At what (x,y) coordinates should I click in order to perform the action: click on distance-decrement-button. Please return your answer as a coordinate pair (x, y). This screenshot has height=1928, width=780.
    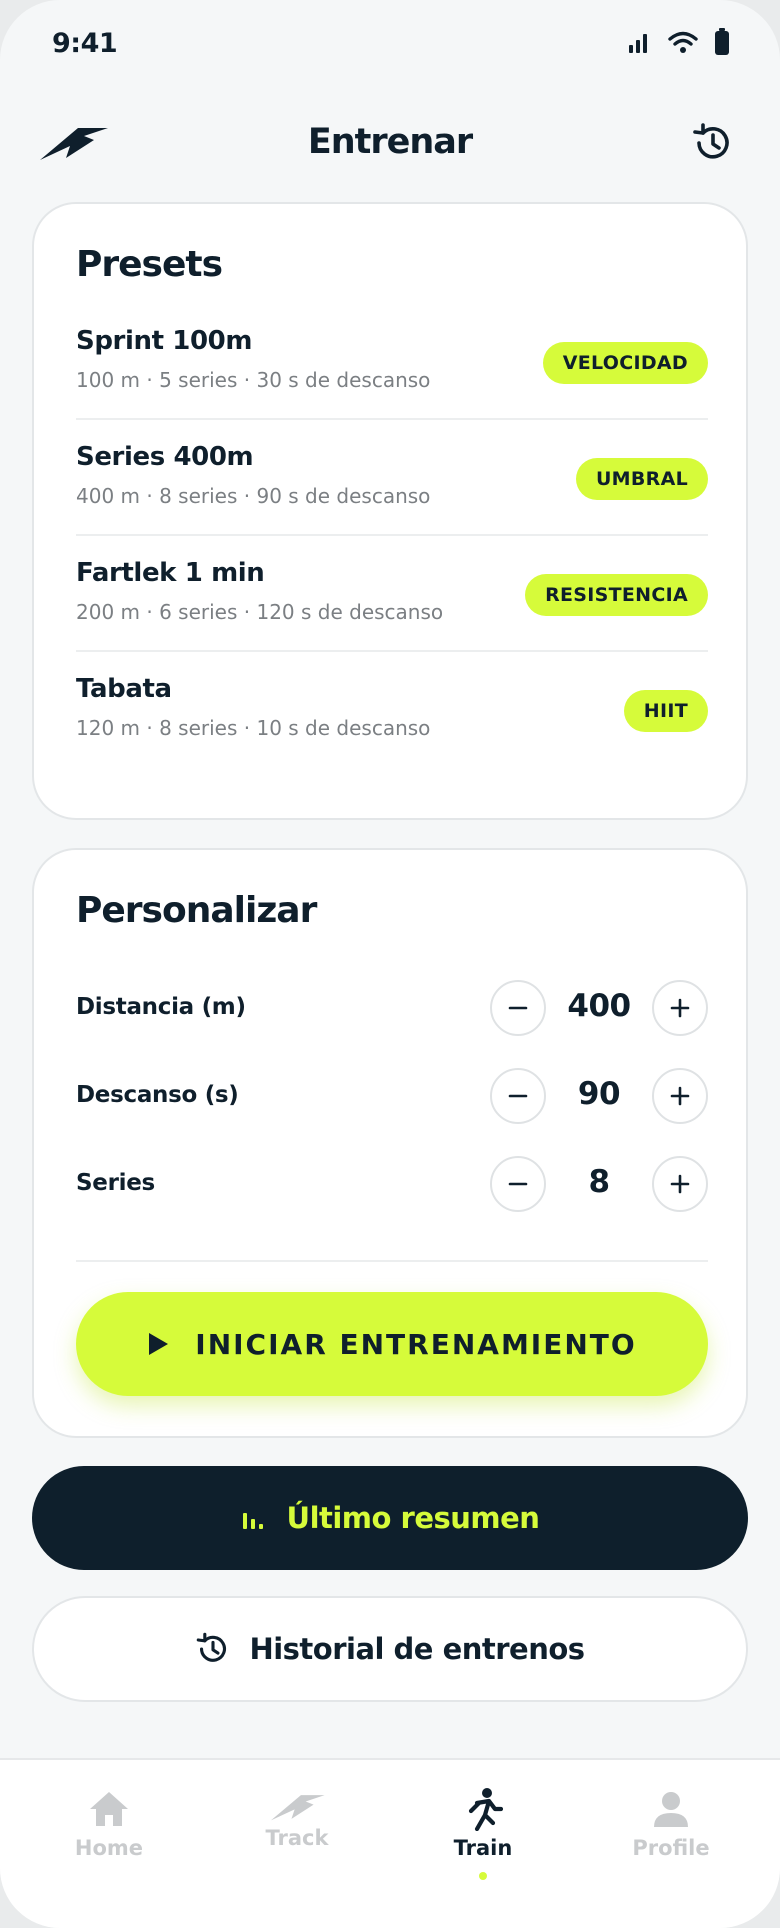
    Looking at the image, I should click on (518, 1008).